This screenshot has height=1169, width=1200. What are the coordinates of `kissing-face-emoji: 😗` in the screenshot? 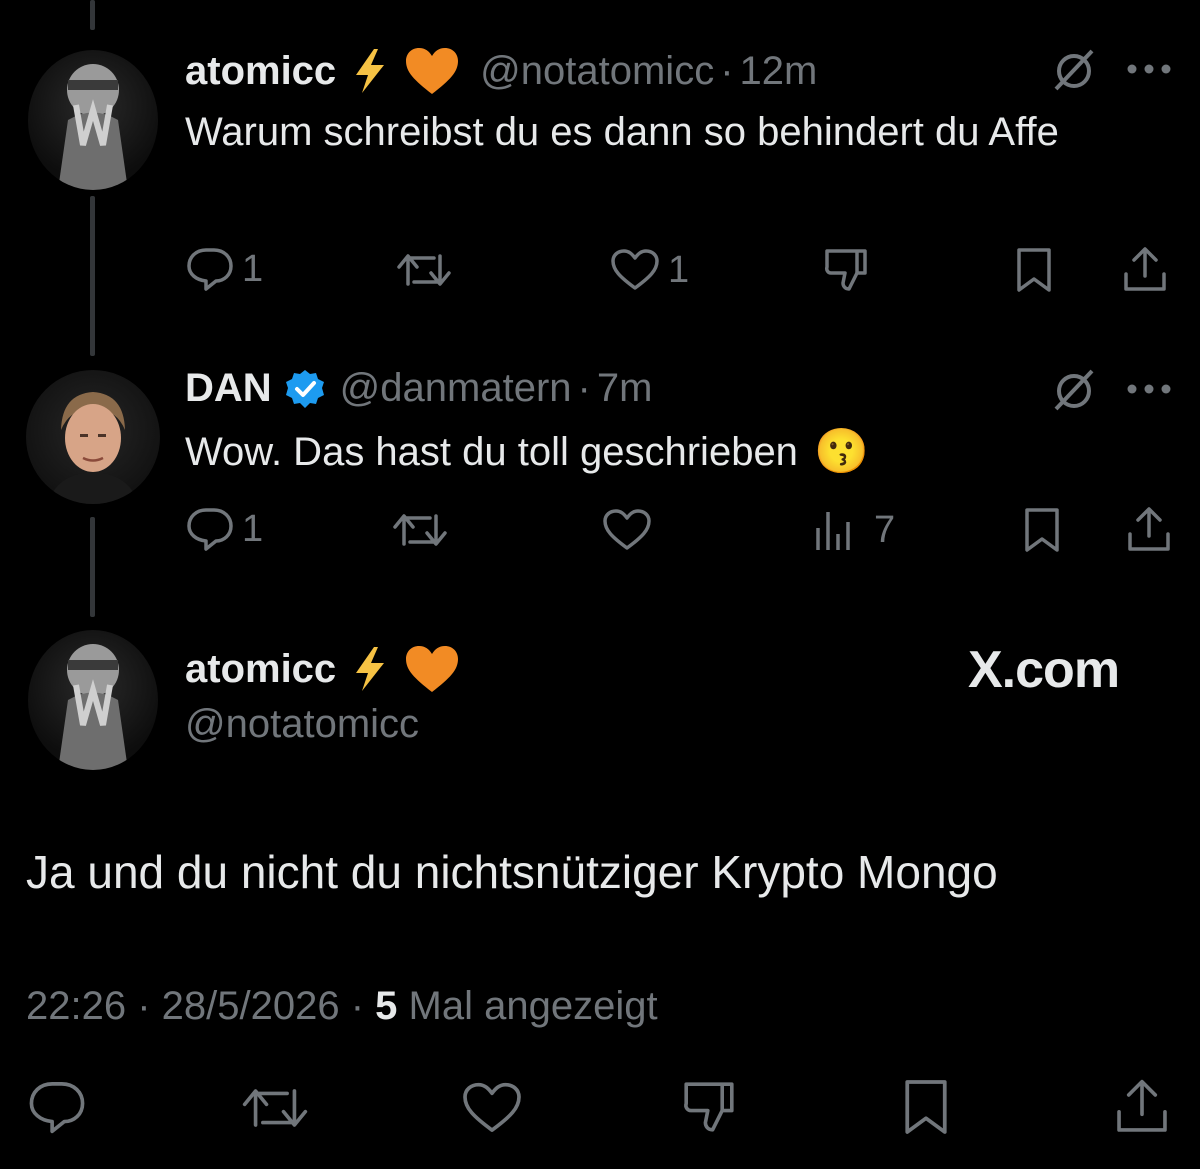 It's located at (841, 451).